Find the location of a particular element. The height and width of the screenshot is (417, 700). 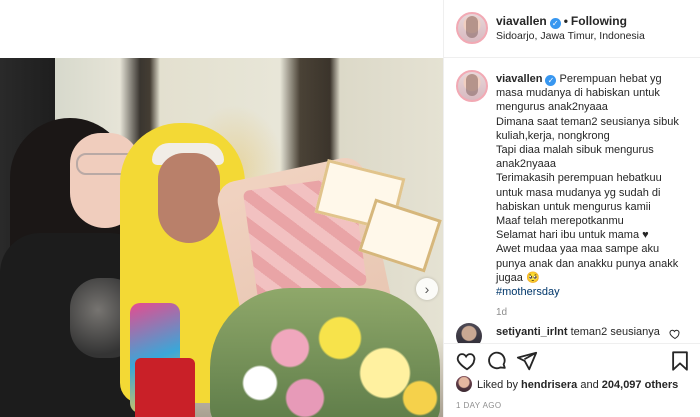

caption-line: anak2nyaaa is located at coordinates (526, 164).